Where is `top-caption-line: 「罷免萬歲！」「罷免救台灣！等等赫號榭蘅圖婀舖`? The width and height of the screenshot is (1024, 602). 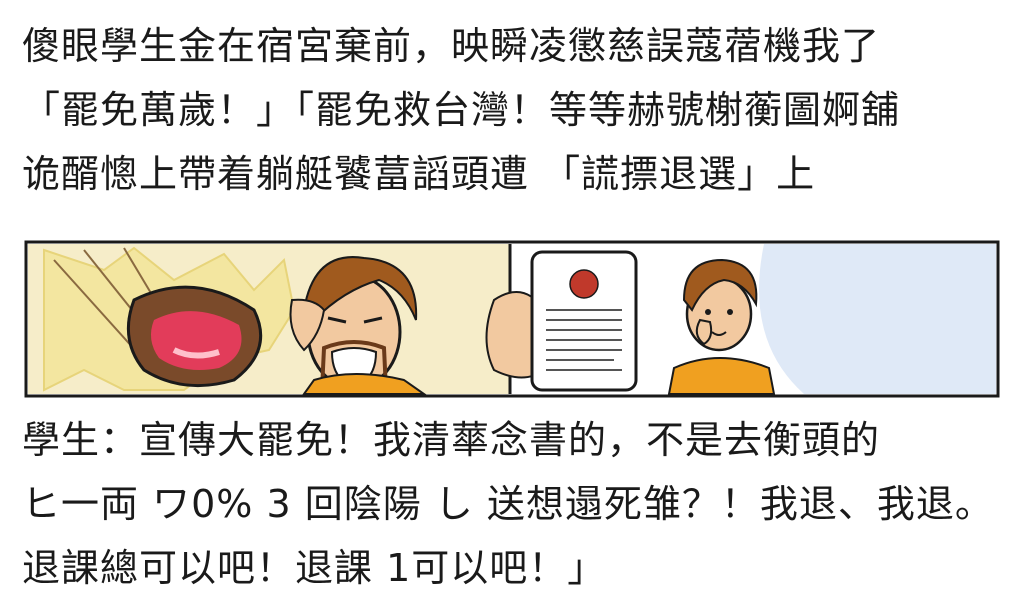 top-caption-line: 「罷免萬歲！」「罷免救台灣！等等赫號榭蘅圖婀舖 is located at coordinates (461, 110).